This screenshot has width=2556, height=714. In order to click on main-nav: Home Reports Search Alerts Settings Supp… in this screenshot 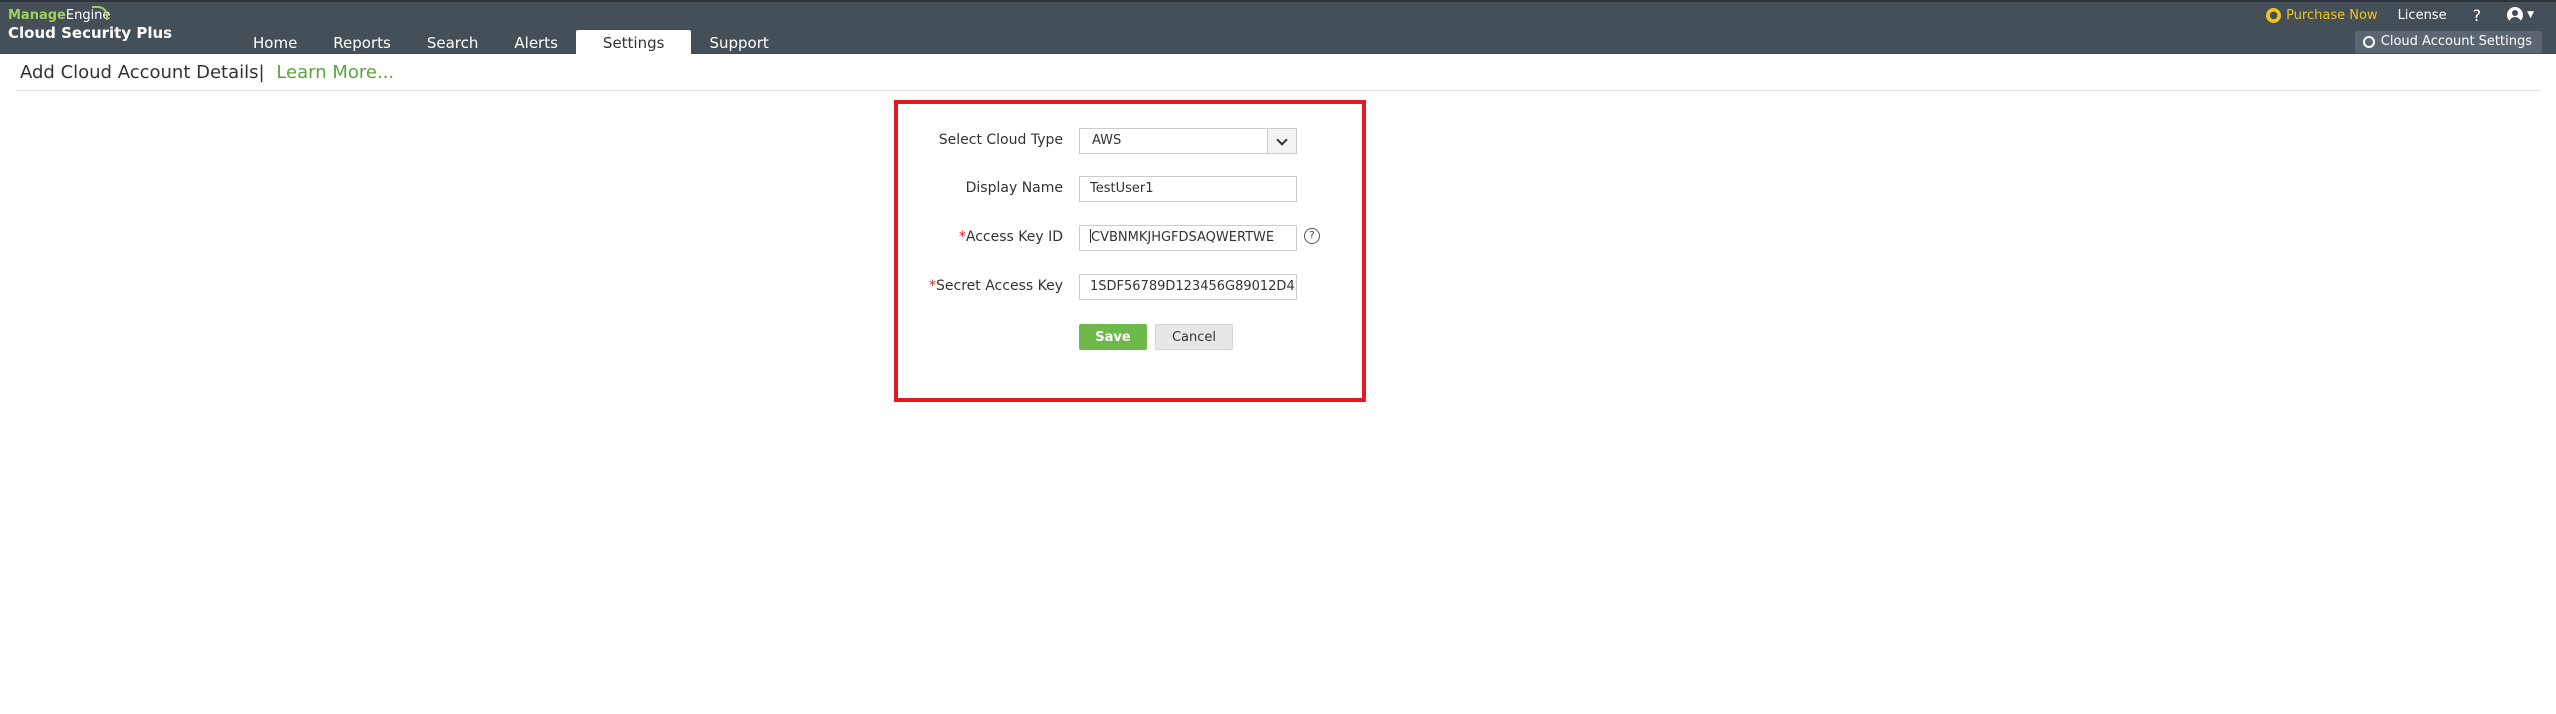, I will do `click(507, 43)`.